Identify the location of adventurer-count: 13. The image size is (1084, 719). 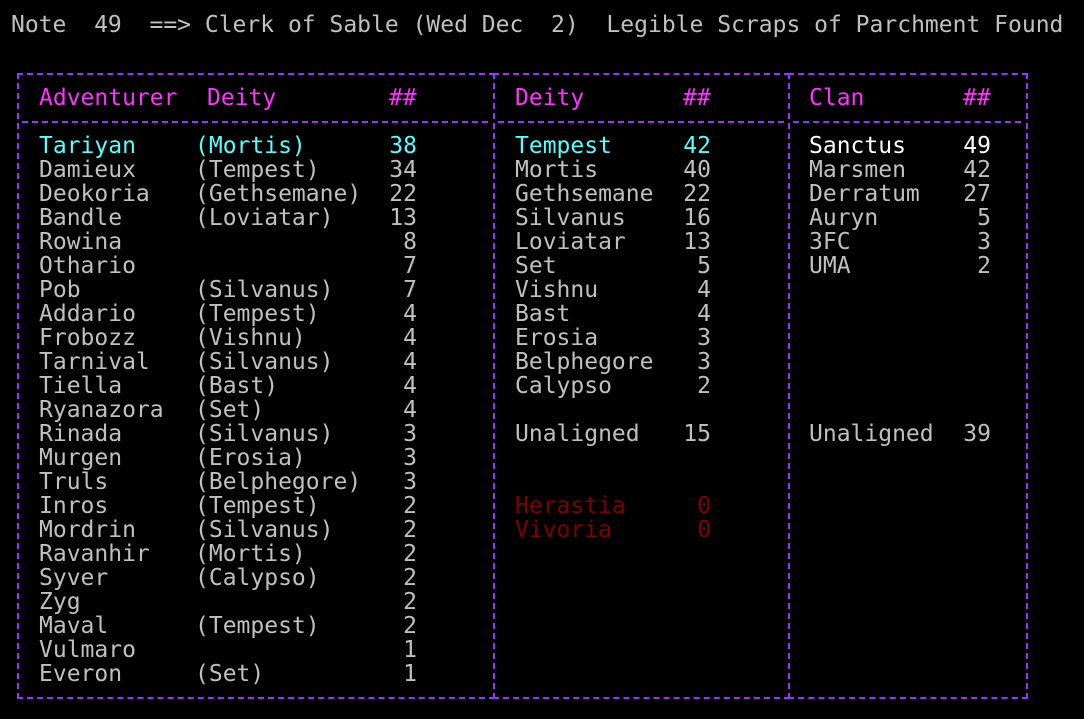
(403, 218).